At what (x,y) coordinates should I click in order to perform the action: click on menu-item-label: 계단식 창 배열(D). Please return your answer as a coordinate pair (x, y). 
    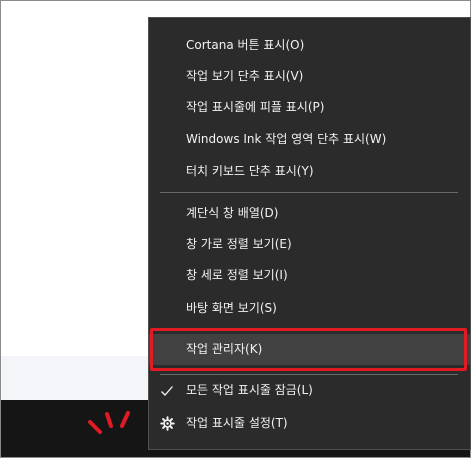
    Looking at the image, I should click on (232, 213).